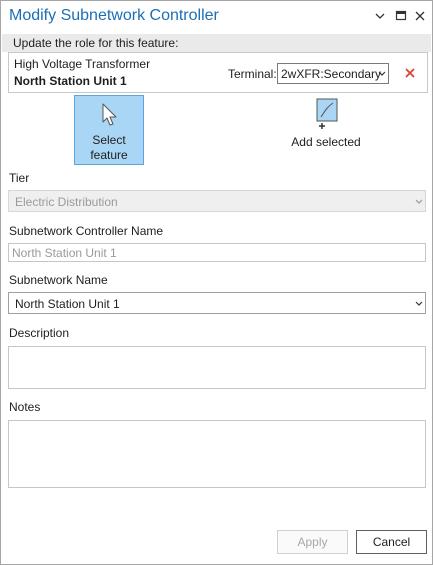 The width and height of the screenshot is (433, 565). Describe the element at coordinates (114, 15) in the screenshot. I see `pane-title: Modify Subnetwork Controller` at that location.